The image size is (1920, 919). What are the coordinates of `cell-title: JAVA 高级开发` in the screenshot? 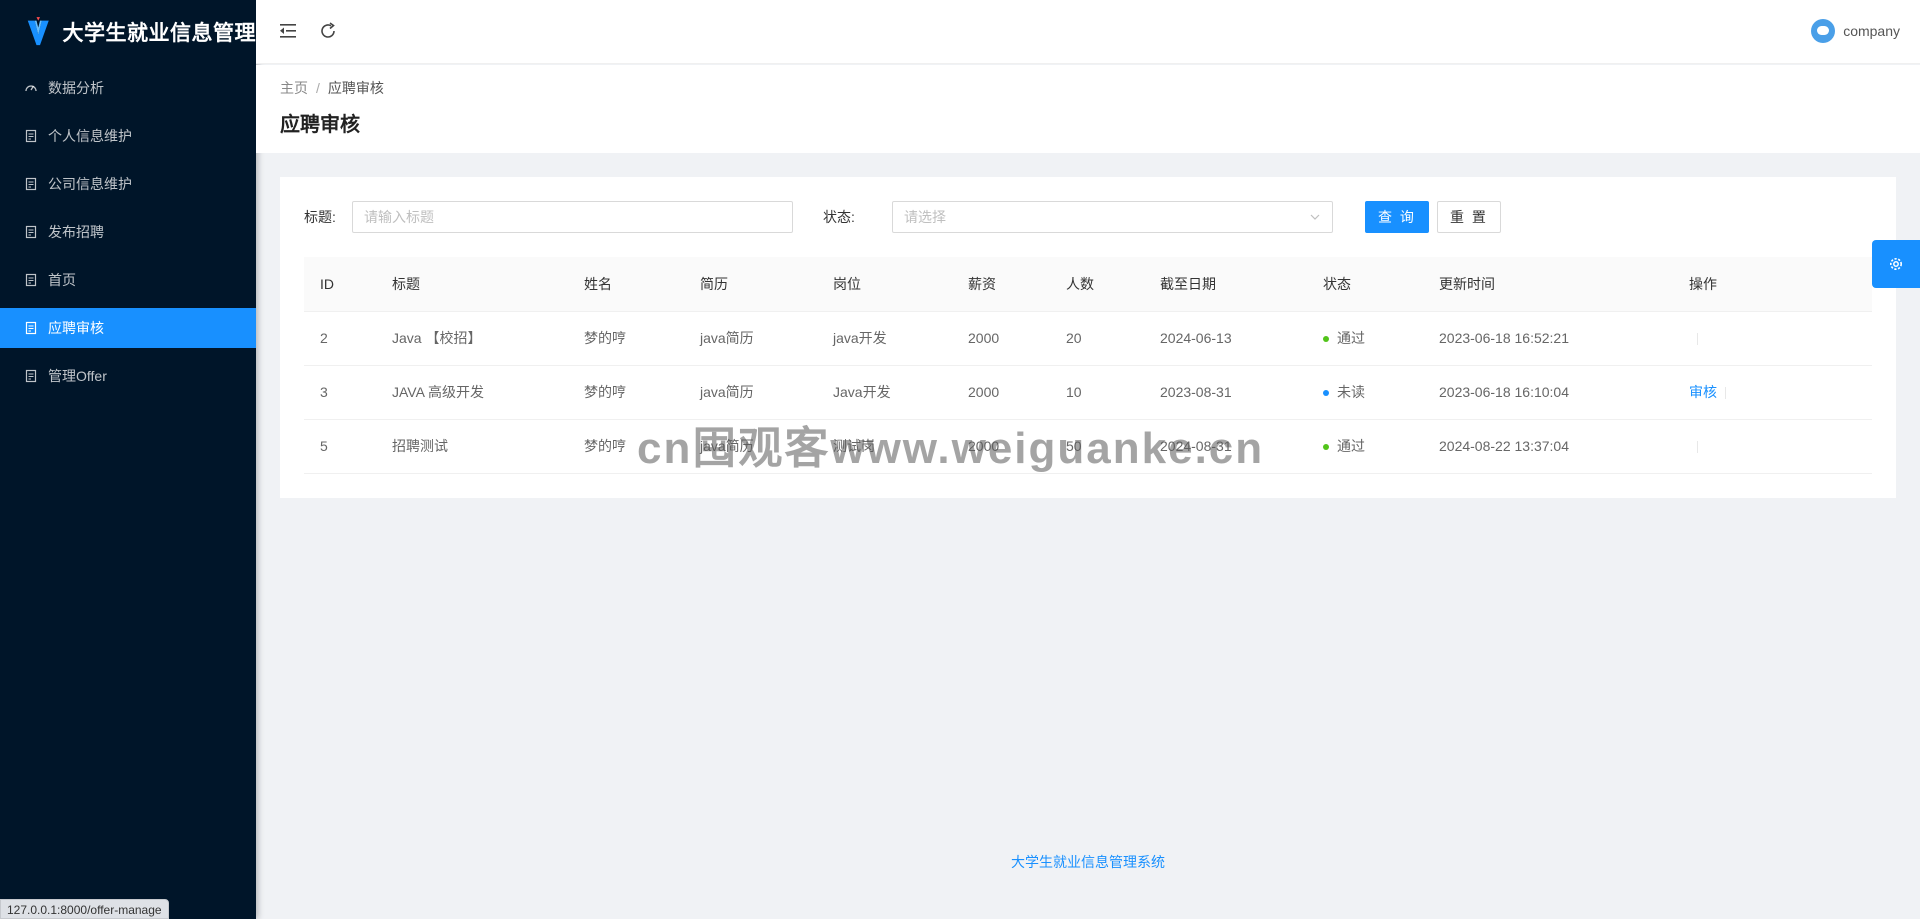 It's located at (472, 392).